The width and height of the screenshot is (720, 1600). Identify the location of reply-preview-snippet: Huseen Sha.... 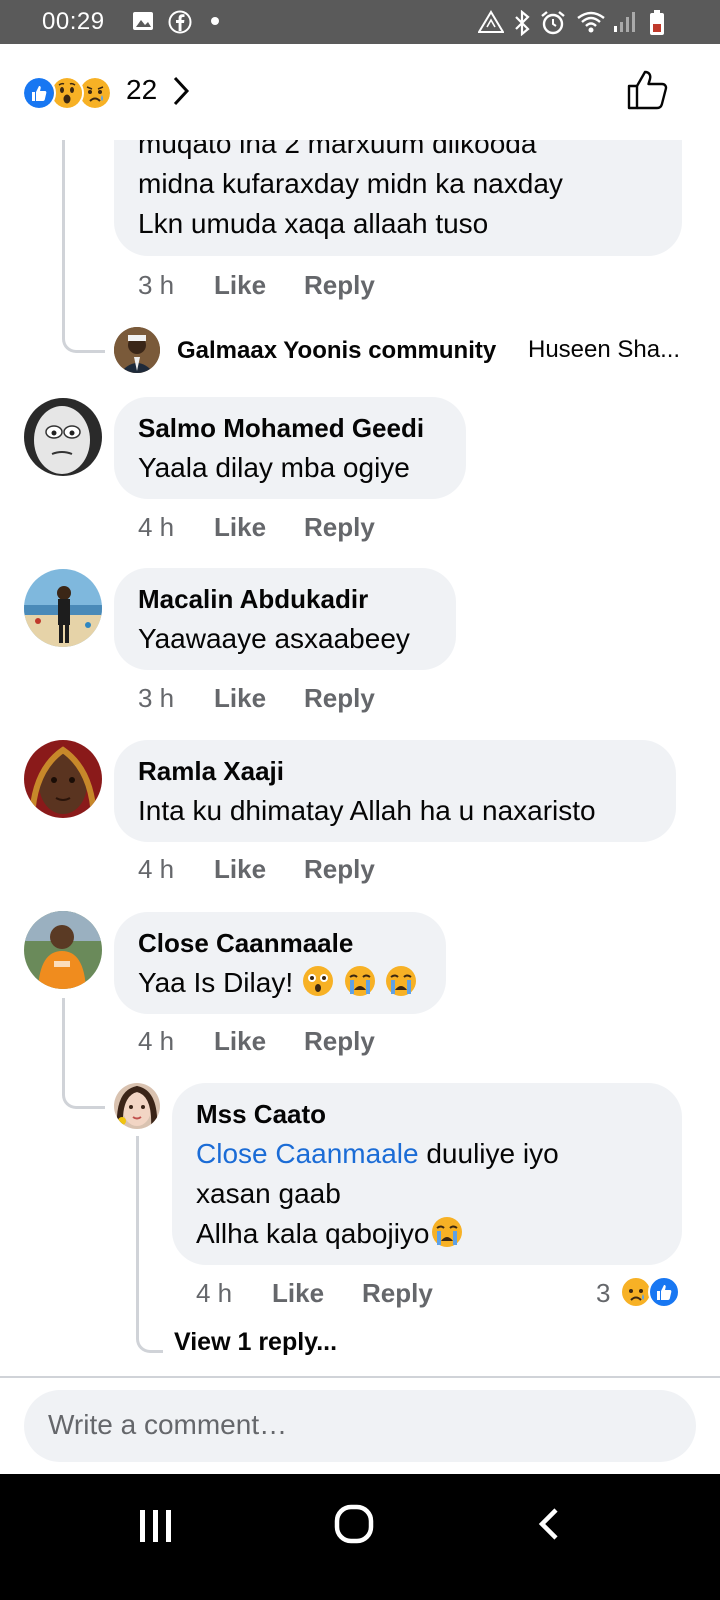
(604, 350).